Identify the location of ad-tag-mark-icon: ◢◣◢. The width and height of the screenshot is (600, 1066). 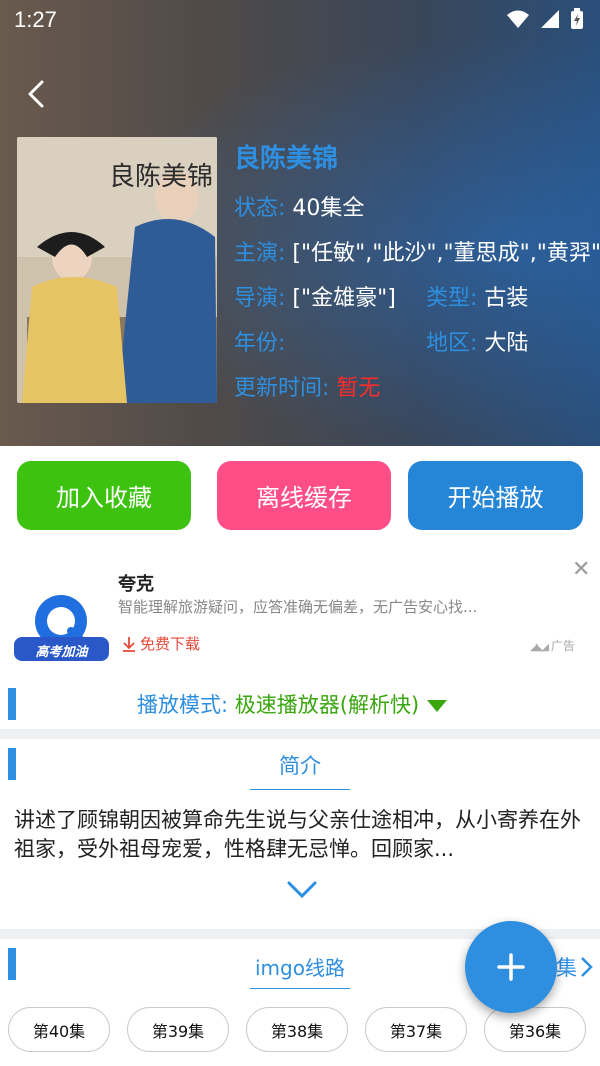
(539, 647).